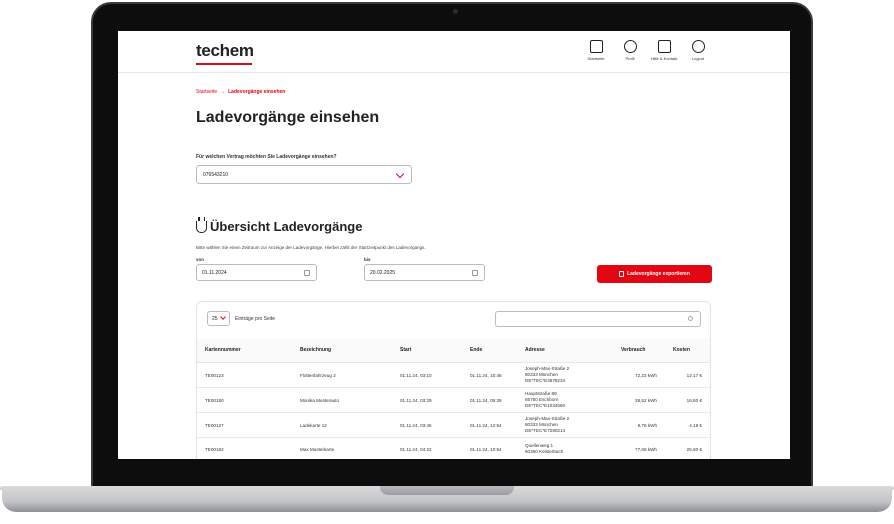 The height and width of the screenshot is (524, 894). Describe the element at coordinates (427, 425) in the screenshot. I see `cell-start: 01.11.24, 03:46` at that location.